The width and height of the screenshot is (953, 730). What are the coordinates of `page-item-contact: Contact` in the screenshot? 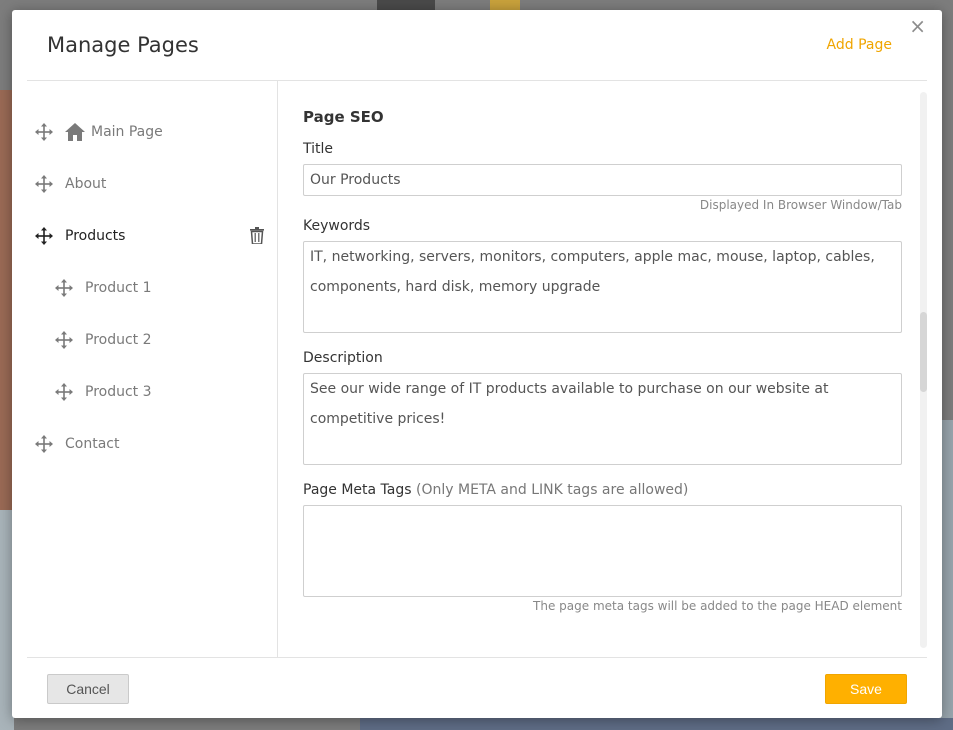 It's located at (77, 444).